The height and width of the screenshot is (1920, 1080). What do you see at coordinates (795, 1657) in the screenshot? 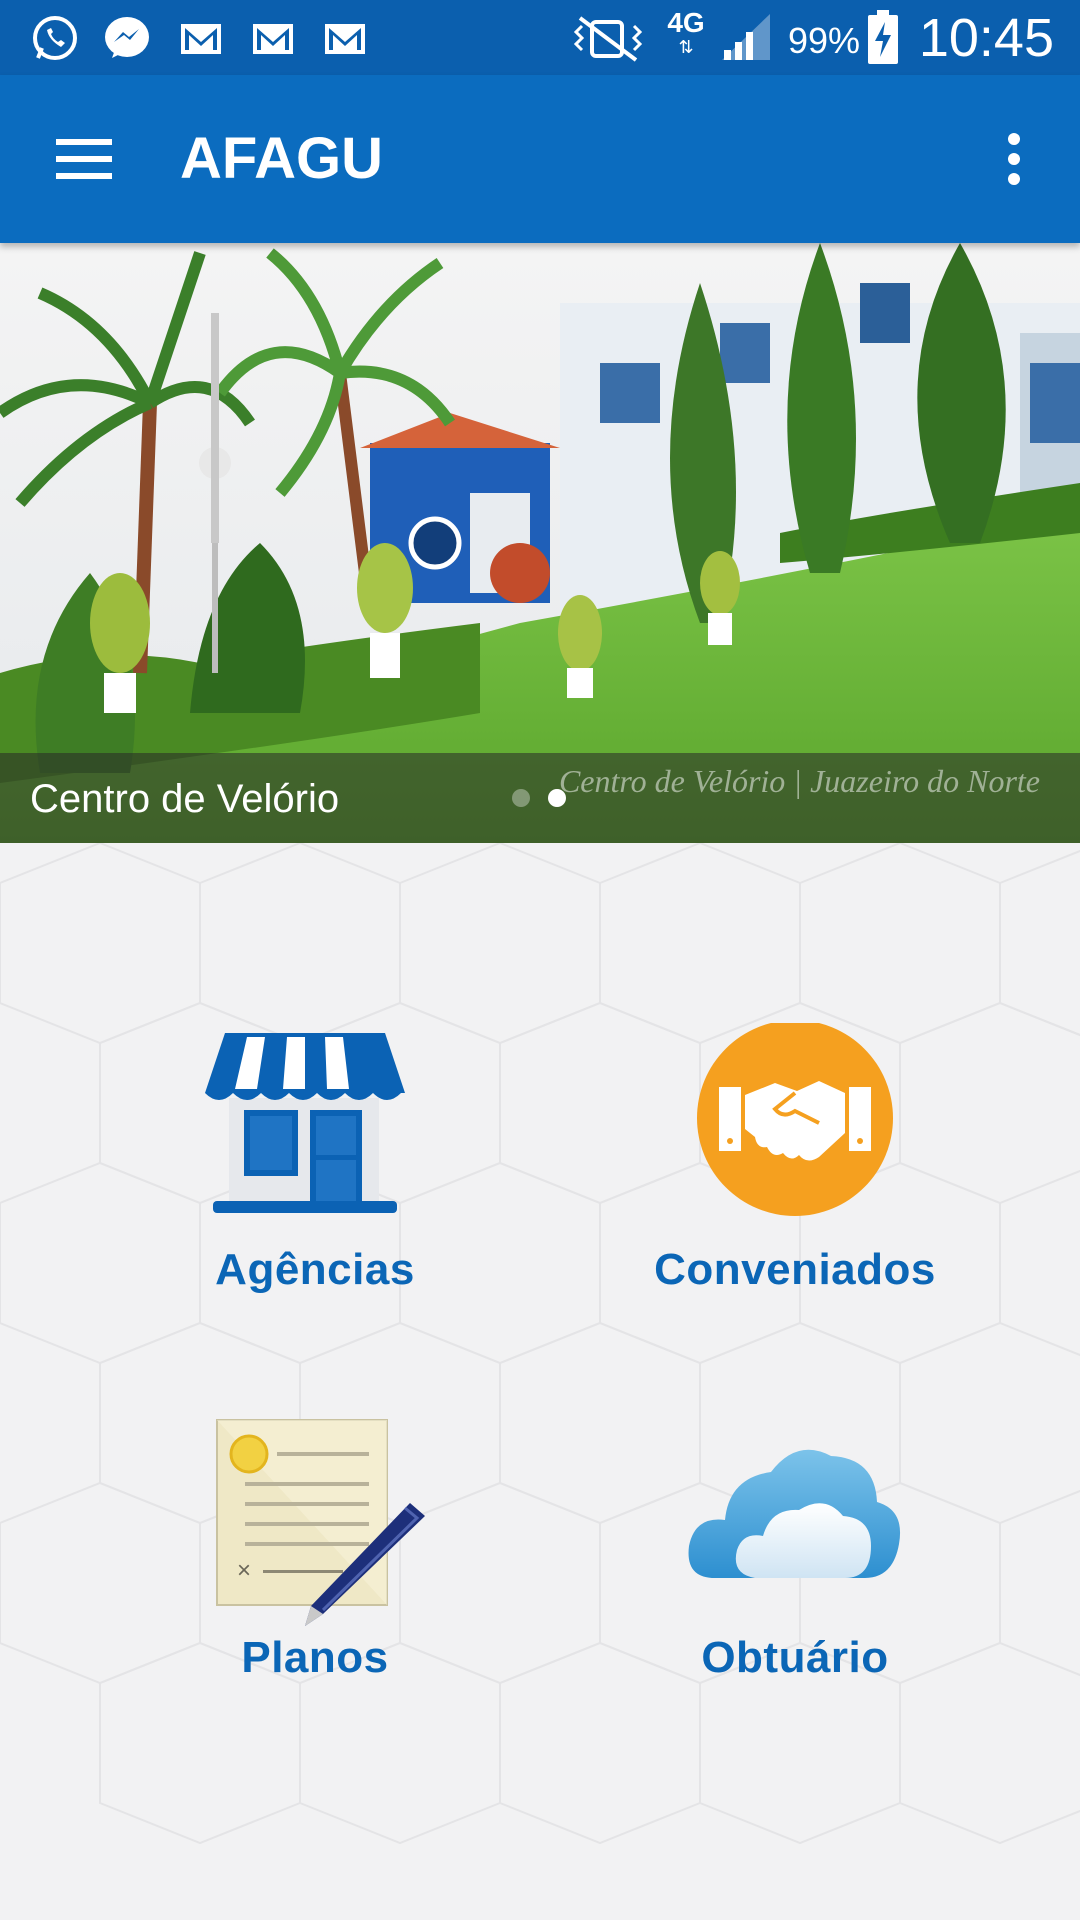
I see `menu-item-label: Obtuário` at bounding box center [795, 1657].